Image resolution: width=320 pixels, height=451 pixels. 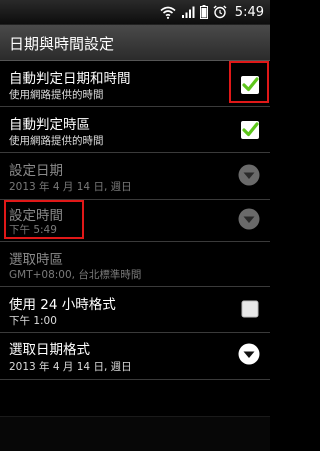 I want to click on setting-label: 使用 24 小時格式, so click(x=62, y=305).